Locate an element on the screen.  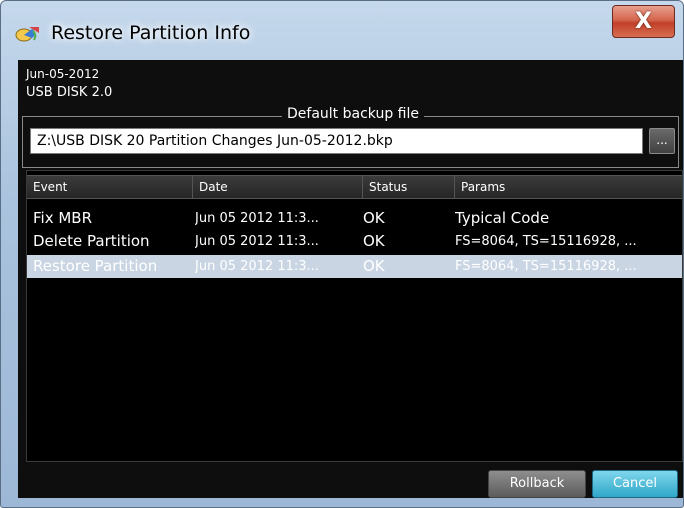
restore-partition-icon is located at coordinates (28, 33).